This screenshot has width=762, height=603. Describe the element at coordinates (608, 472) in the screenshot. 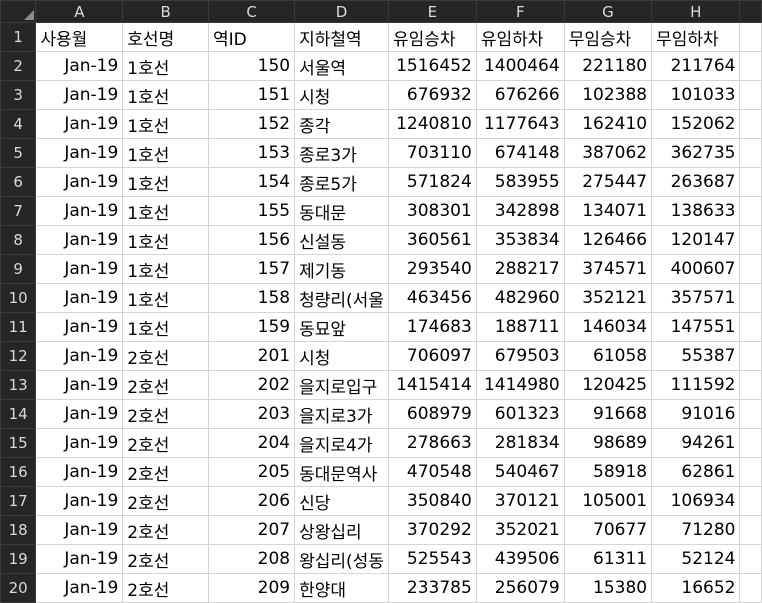

I see `cell: 58918` at that location.